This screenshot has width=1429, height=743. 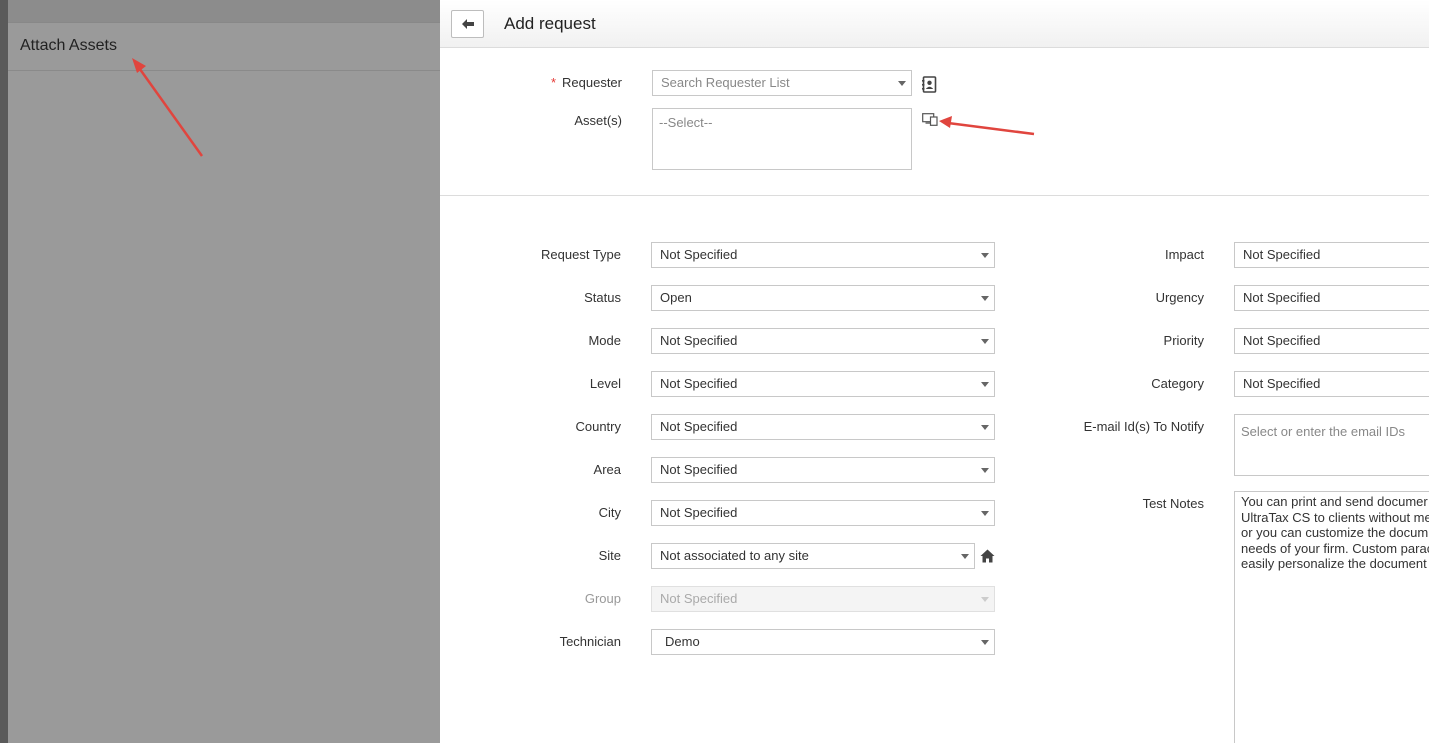 I want to click on email-notify-input: Select or enter the email IDs, so click(x=1331, y=445).